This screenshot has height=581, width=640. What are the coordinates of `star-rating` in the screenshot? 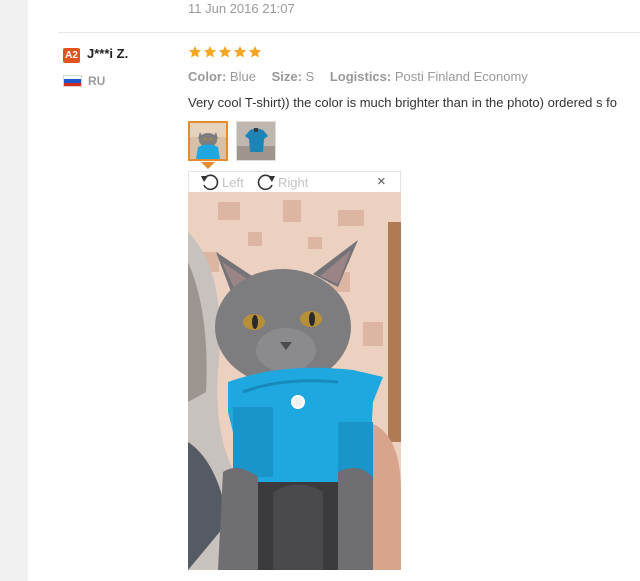 It's located at (225, 52).